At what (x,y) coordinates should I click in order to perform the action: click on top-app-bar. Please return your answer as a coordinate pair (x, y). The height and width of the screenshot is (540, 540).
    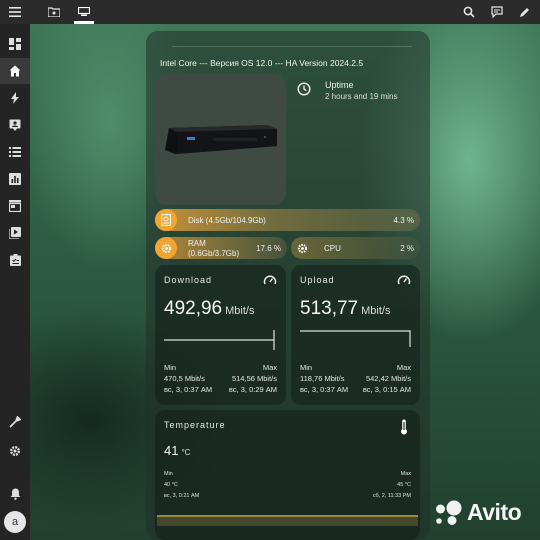
    Looking at the image, I should click on (270, 12).